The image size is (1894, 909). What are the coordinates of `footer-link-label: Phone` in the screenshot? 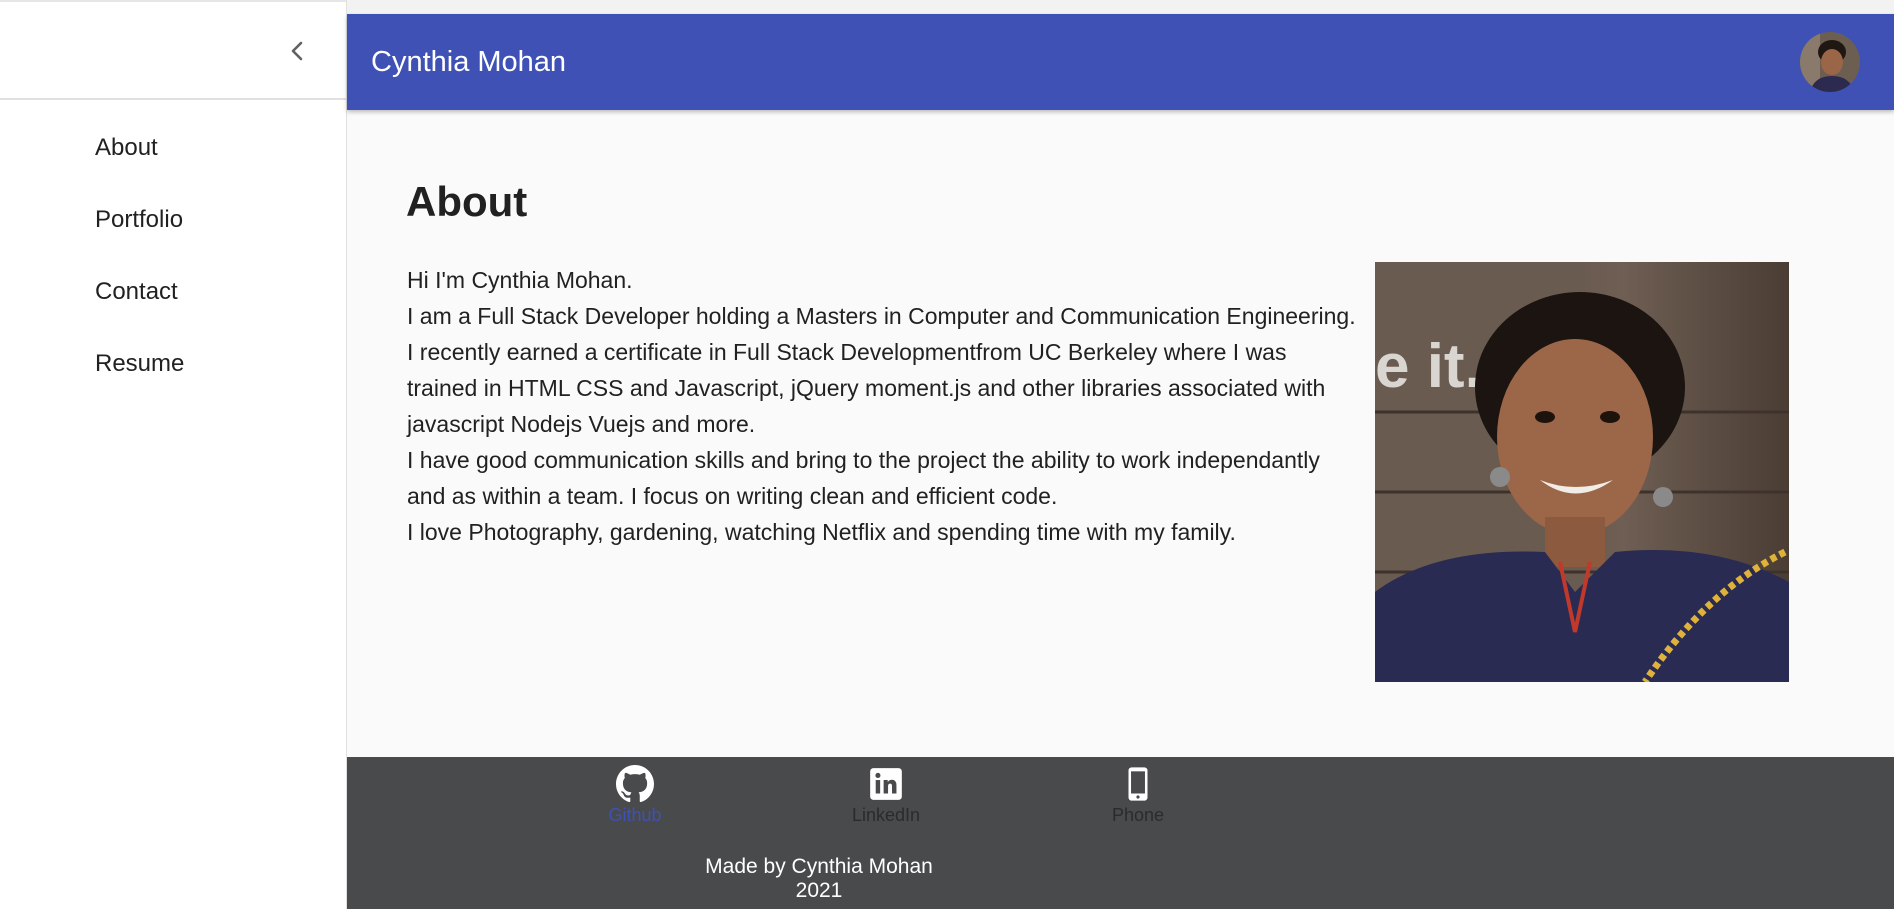 It's located at (1138, 815).